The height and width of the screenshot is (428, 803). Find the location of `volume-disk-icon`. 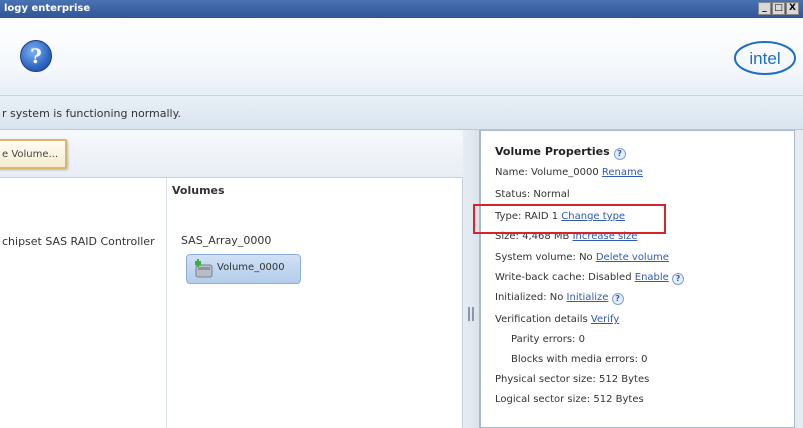

volume-disk-icon is located at coordinates (204, 268).